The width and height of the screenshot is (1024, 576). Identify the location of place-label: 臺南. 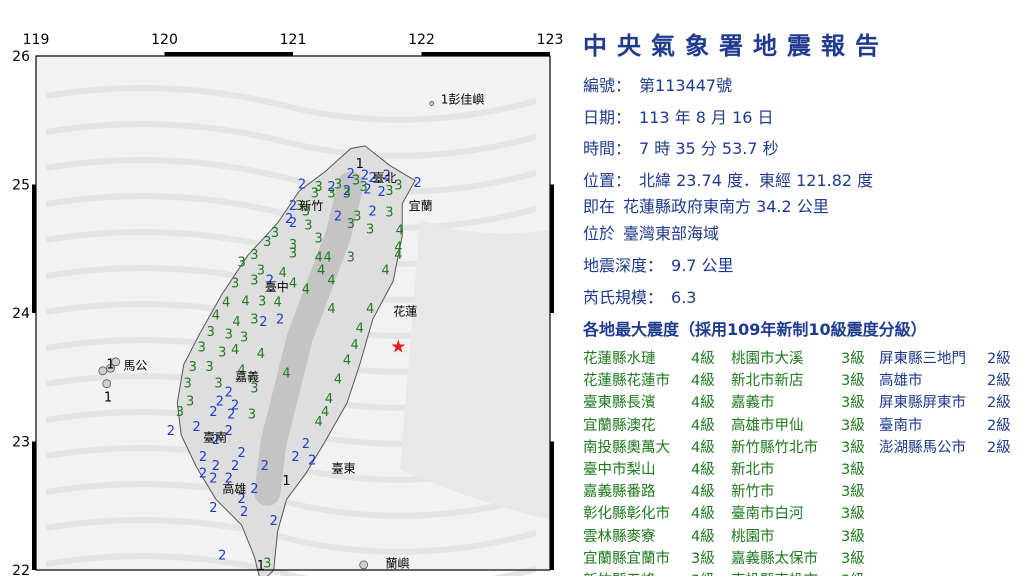
(215, 437).